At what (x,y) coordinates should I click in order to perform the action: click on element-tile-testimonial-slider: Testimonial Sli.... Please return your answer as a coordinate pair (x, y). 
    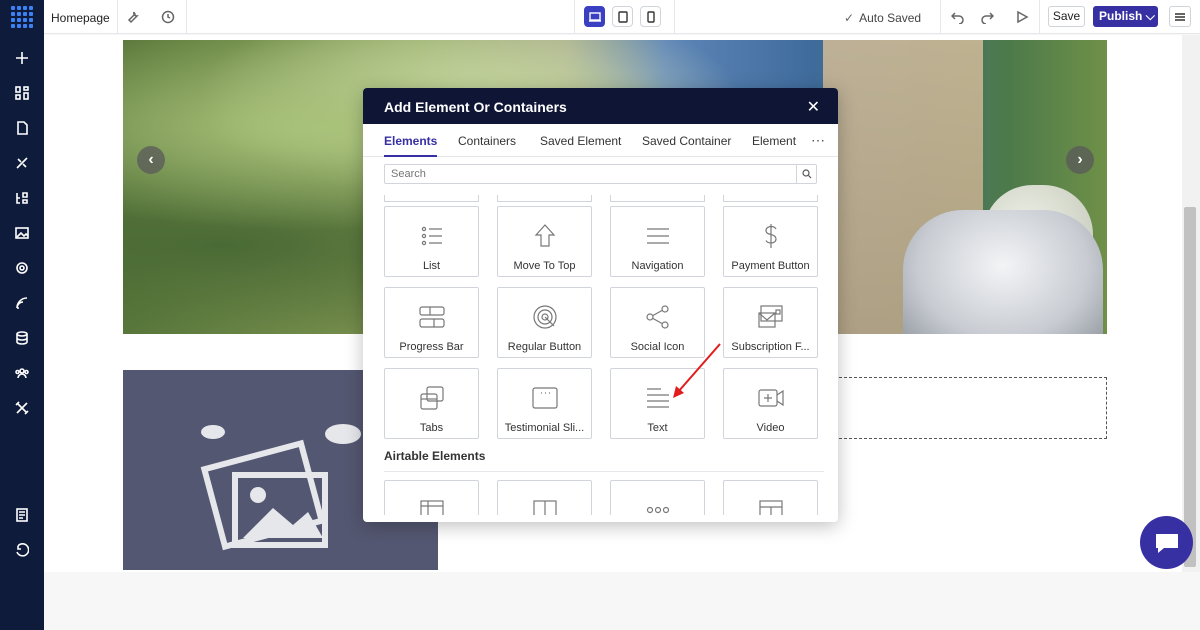
    Looking at the image, I should click on (544, 403).